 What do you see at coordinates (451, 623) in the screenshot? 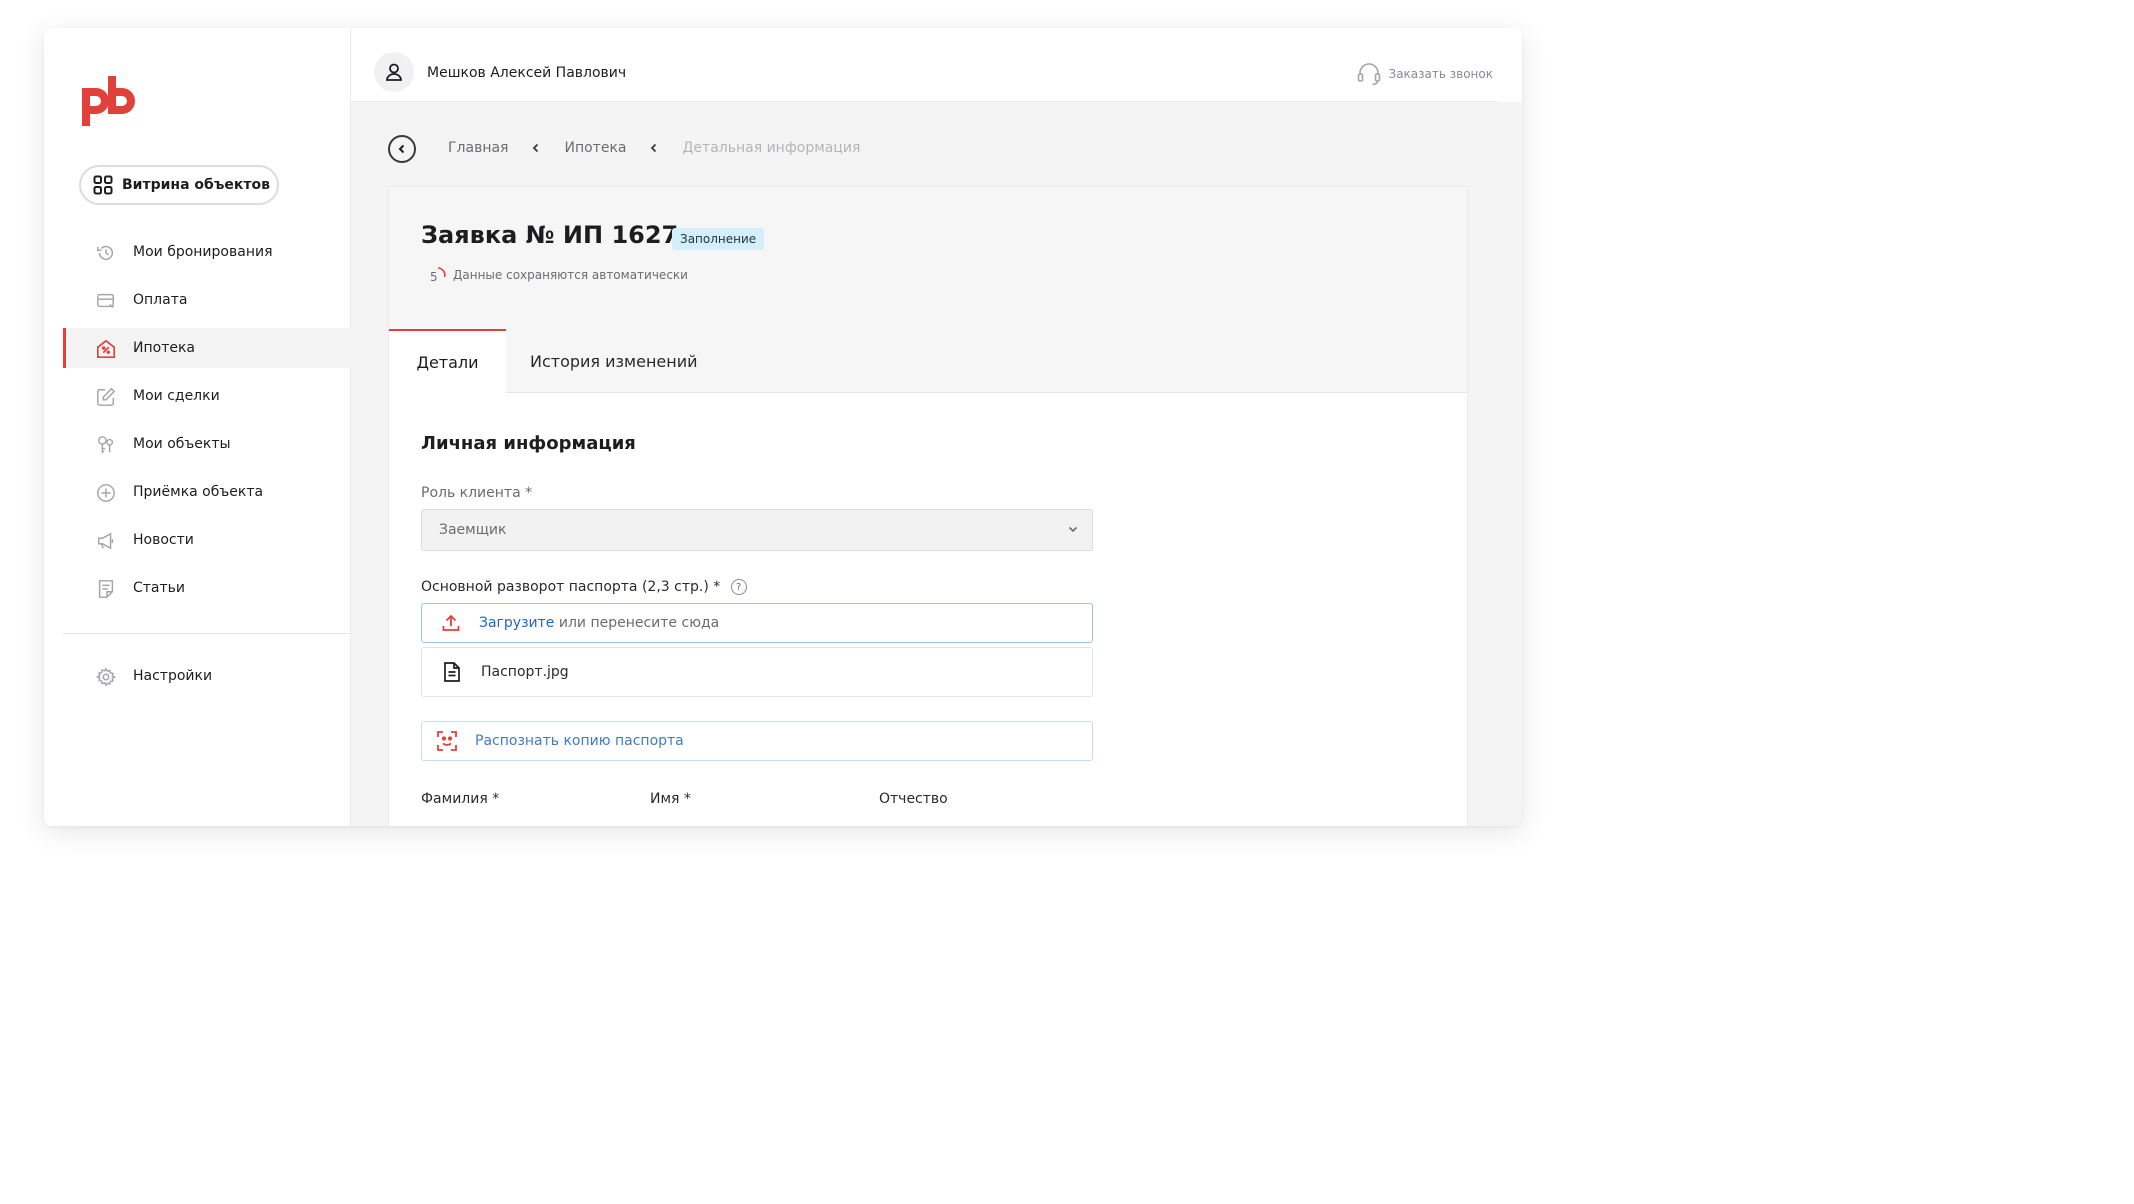
I see `upload-icon` at bounding box center [451, 623].